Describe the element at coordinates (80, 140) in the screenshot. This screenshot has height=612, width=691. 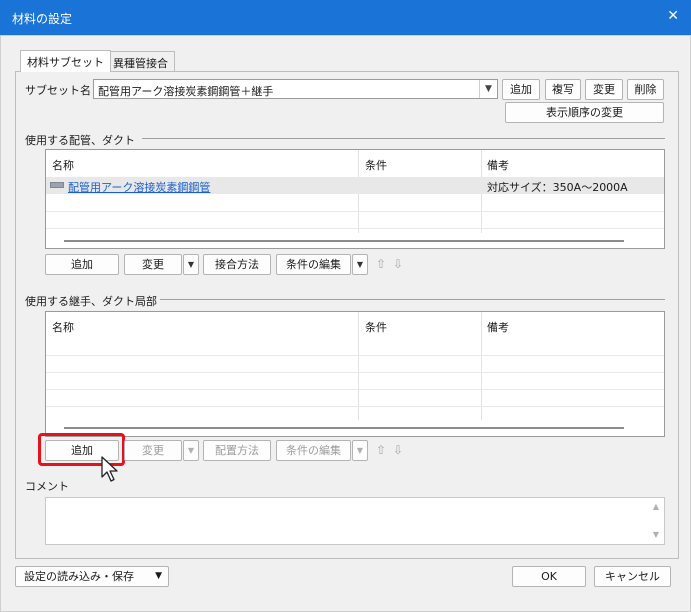
I see `pipes-group-title: 使用する配管、ダクト` at that location.